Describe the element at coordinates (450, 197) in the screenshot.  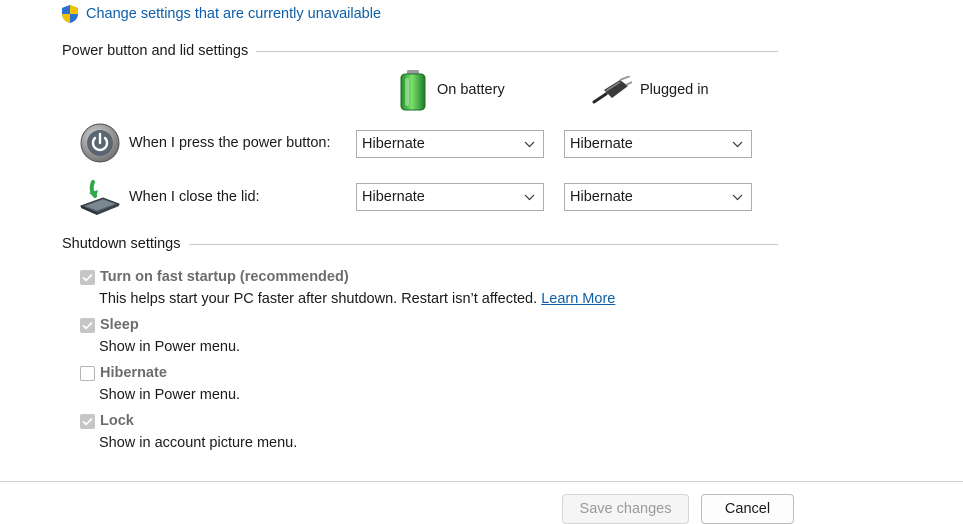
I see `close-lid-battery-select: Hibernate` at that location.